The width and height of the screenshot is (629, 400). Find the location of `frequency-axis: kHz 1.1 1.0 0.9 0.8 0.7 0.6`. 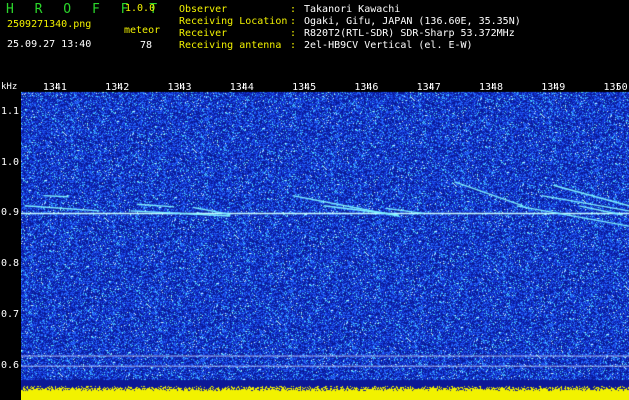

frequency-axis: kHz 1.1 1.0 0.9 0.8 0.7 0.6 is located at coordinates (10, 240).